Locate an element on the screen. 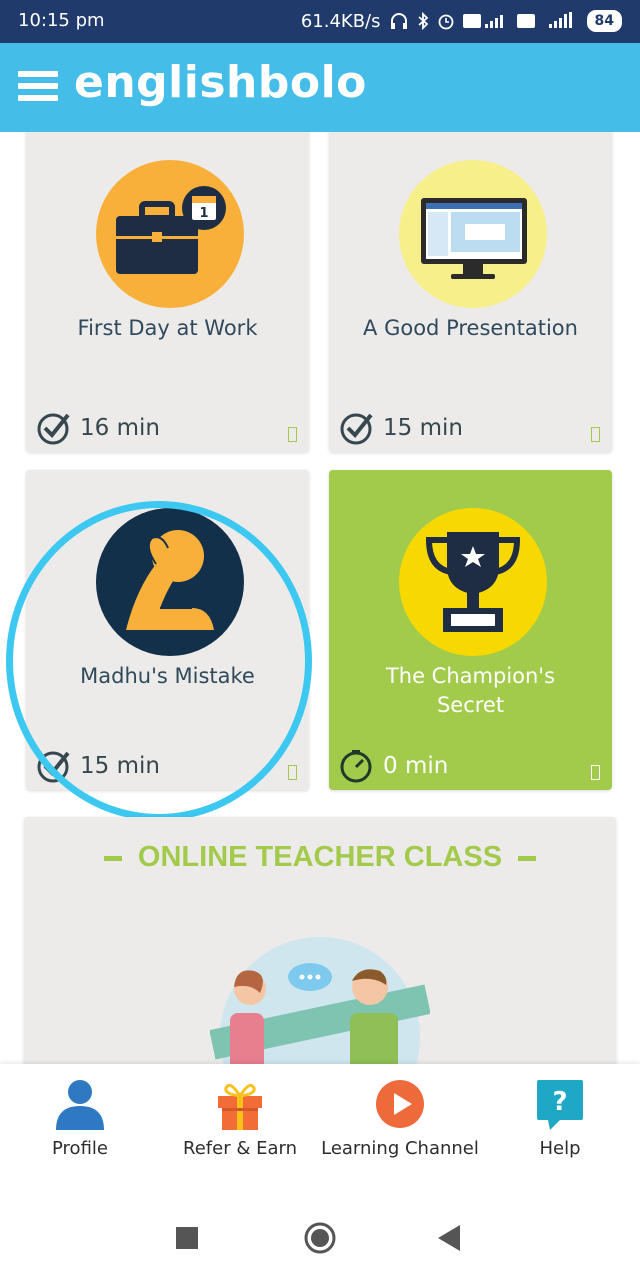 The width and height of the screenshot is (640, 1280). signal-volte-icon is located at coordinates (482, 21).